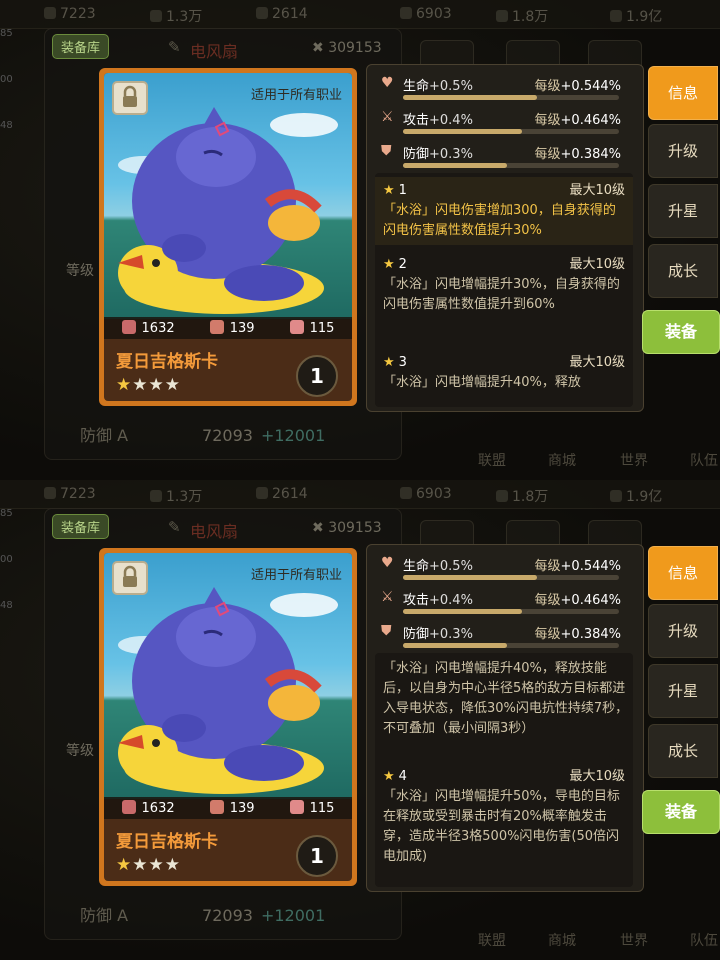 This screenshot has width=720, height=960. I want to click on stat-label: 攻击, so click(416, 120).